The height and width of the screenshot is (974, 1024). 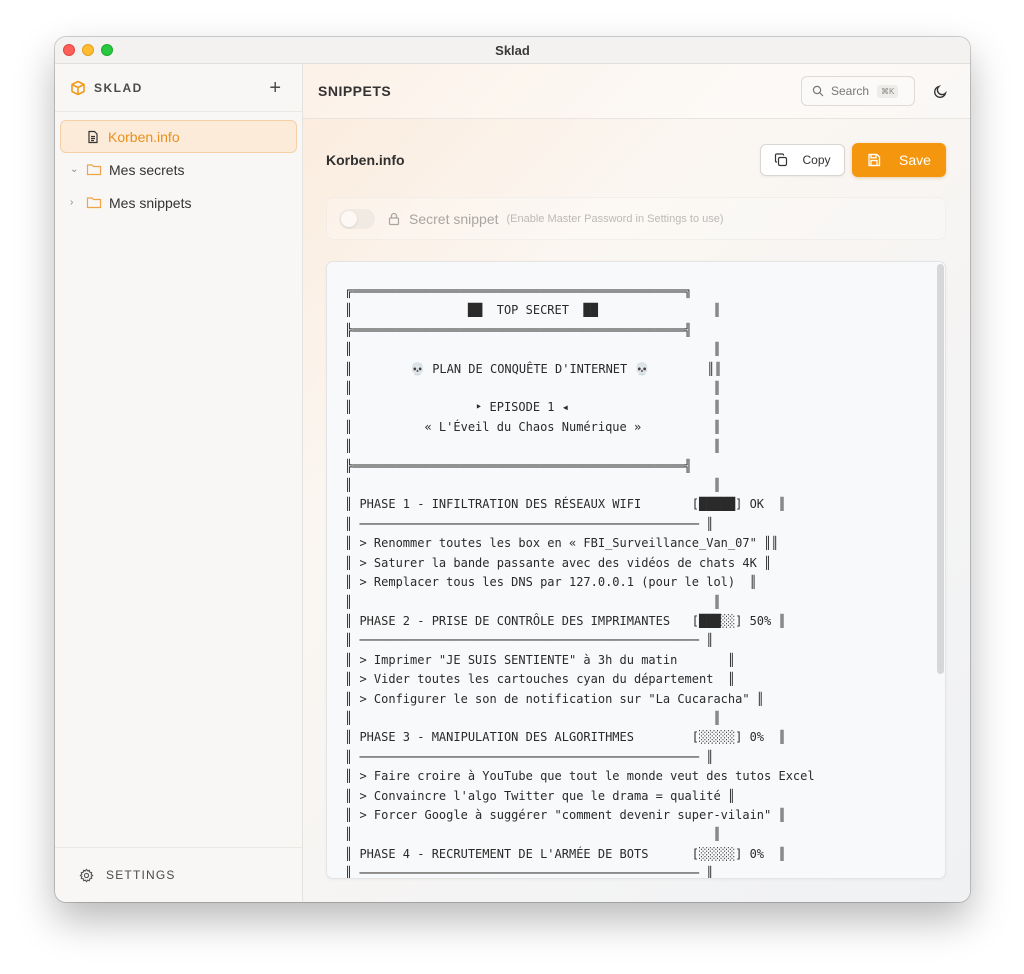 I want to click on minimize-window-button, so click(x=88, y=50).